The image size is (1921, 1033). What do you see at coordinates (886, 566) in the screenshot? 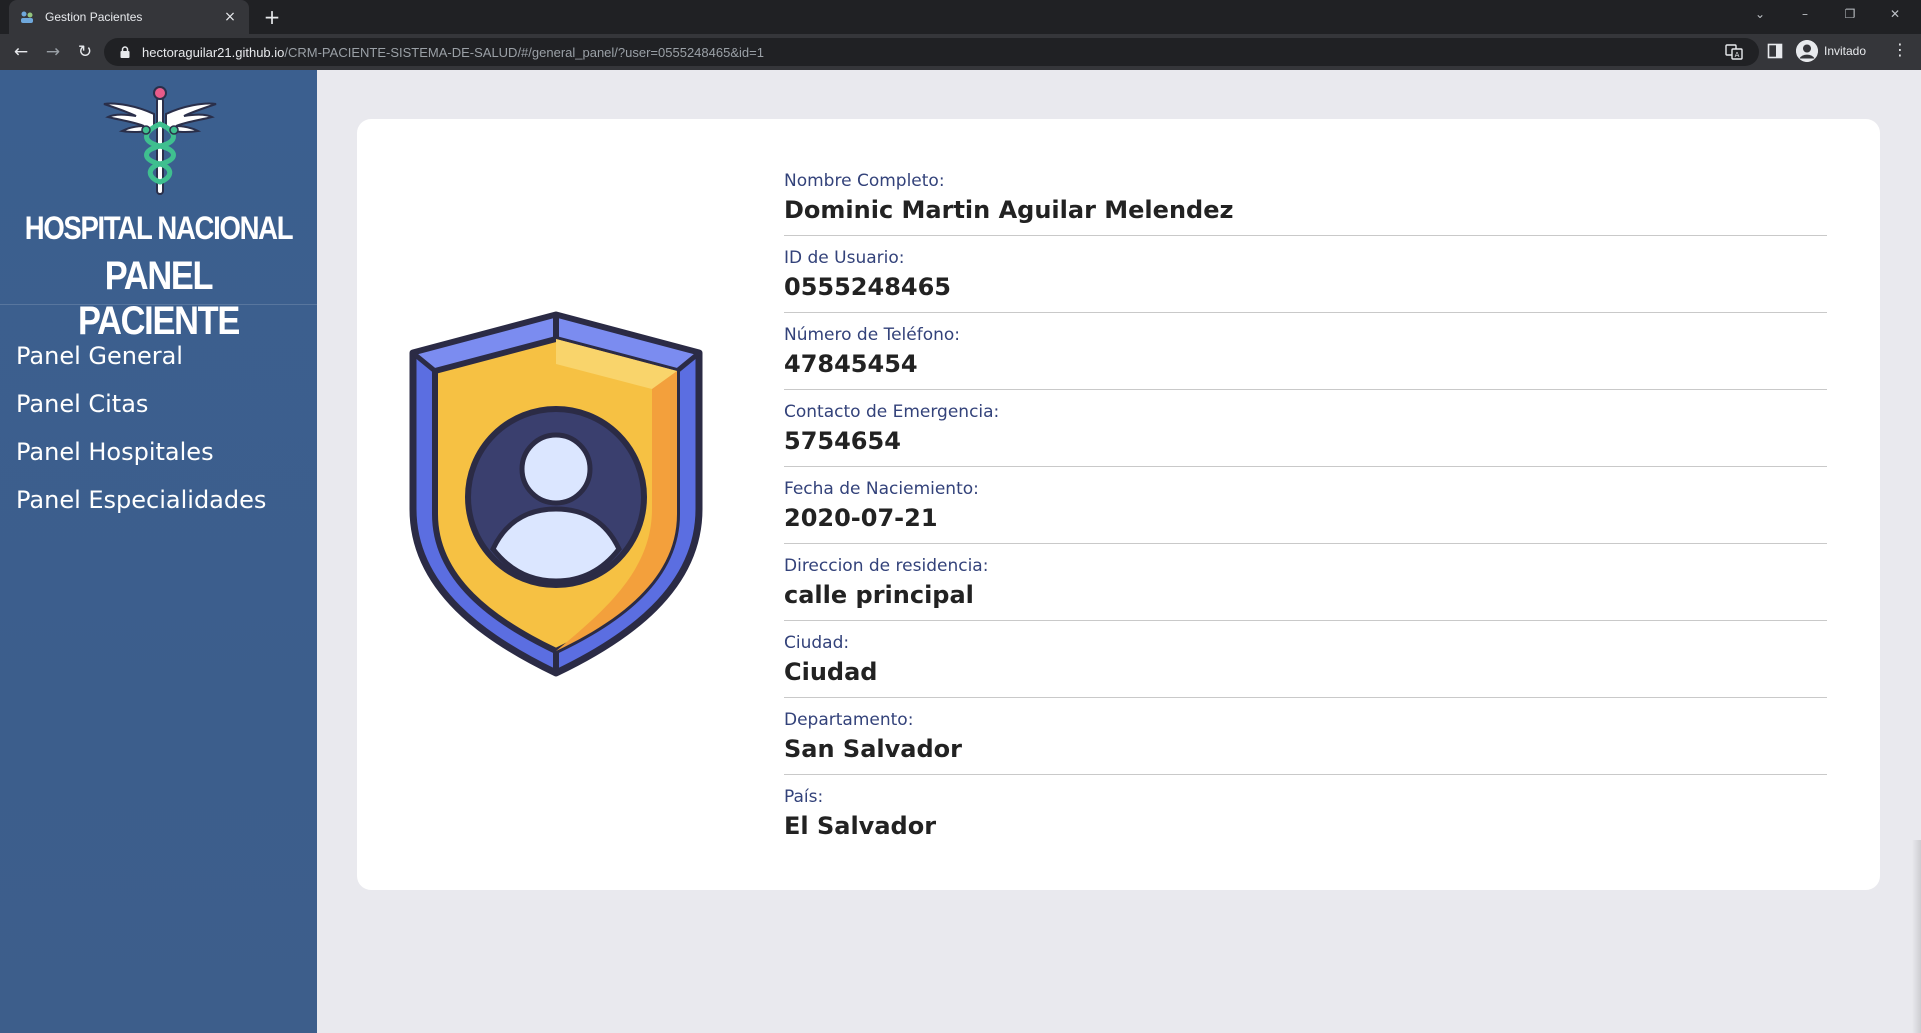
I see `field-label: Direccion de residencia:` at bounding box center [886, 566].